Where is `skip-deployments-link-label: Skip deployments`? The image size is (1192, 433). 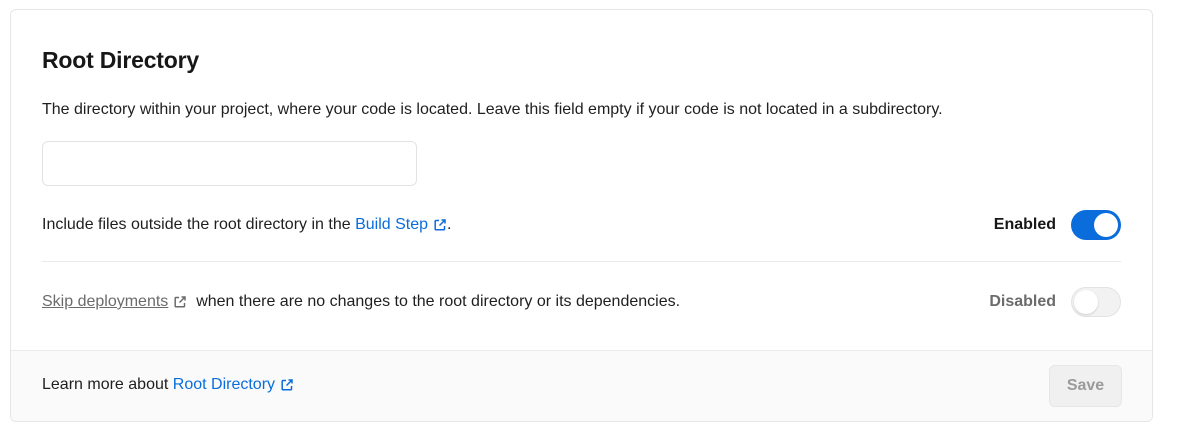
skip-deployments-link-label: Skip deployments is located at coordinates (105, 301).